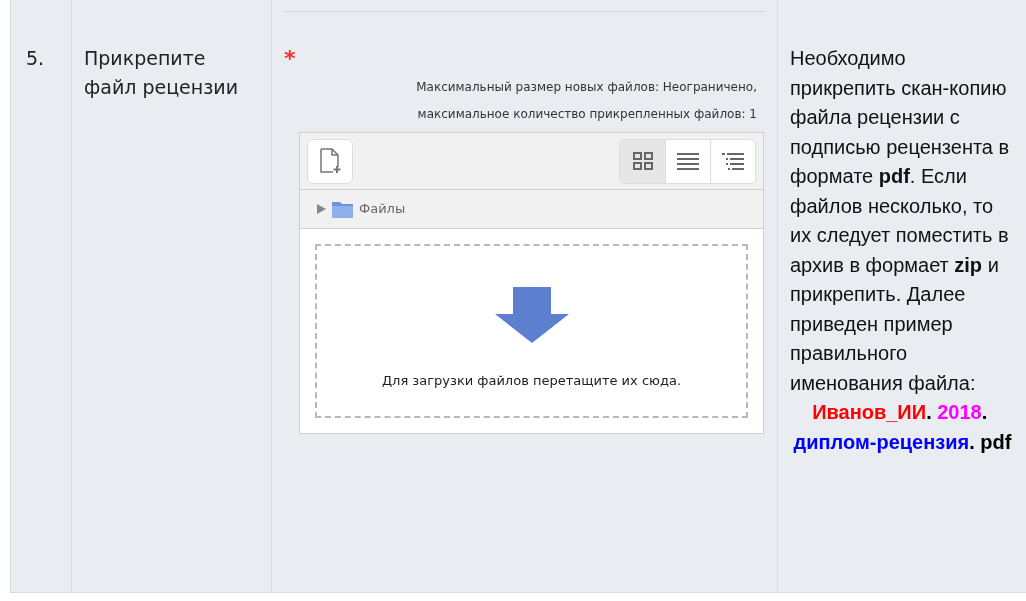  What do you see at coordinates (587, 114) in the screenshot?
I see `file-limit-text: максимальное количество прикрепленных файлов: 1` at bounding box center [587, 114].